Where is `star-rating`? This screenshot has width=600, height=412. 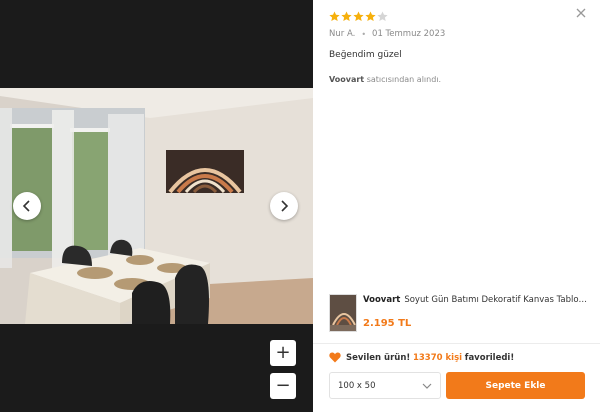 star-rating is located at coordinates (456, 17).